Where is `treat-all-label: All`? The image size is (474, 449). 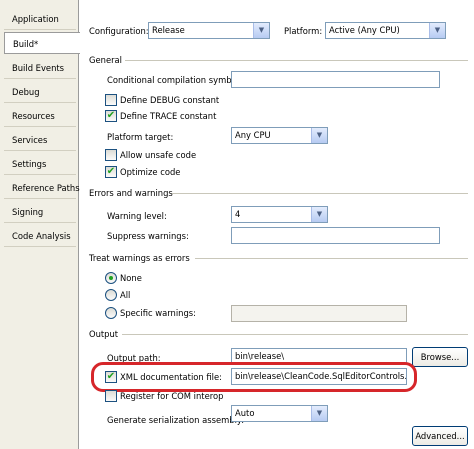 treat-all-label: All is located at coordinates (125, 295).